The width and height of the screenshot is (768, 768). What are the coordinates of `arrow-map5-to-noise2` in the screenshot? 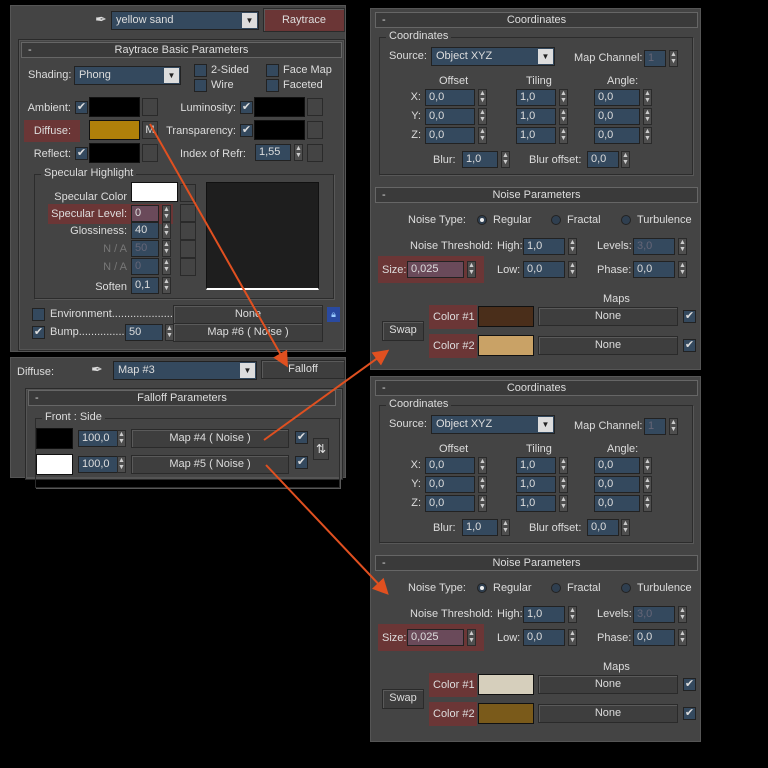 It's located at (327, 529).